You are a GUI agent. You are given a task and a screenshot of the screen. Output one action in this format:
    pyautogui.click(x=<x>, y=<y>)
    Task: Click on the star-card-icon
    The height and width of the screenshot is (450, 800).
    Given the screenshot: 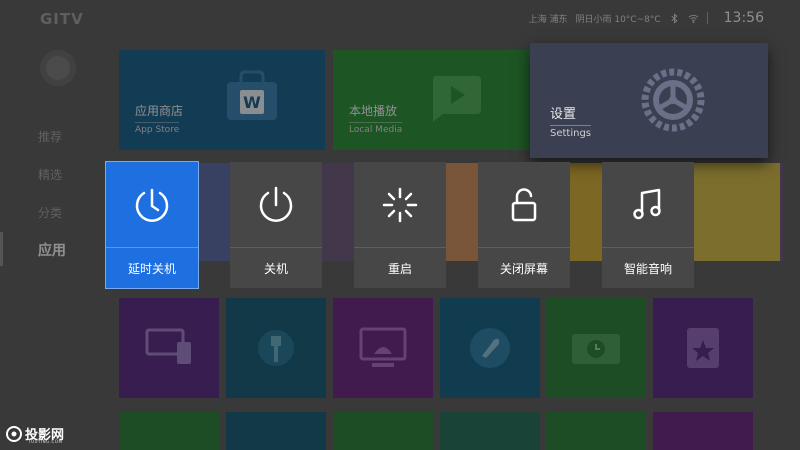 What is the action you would take?
    pyautogui.click(x=703, y=348)
    